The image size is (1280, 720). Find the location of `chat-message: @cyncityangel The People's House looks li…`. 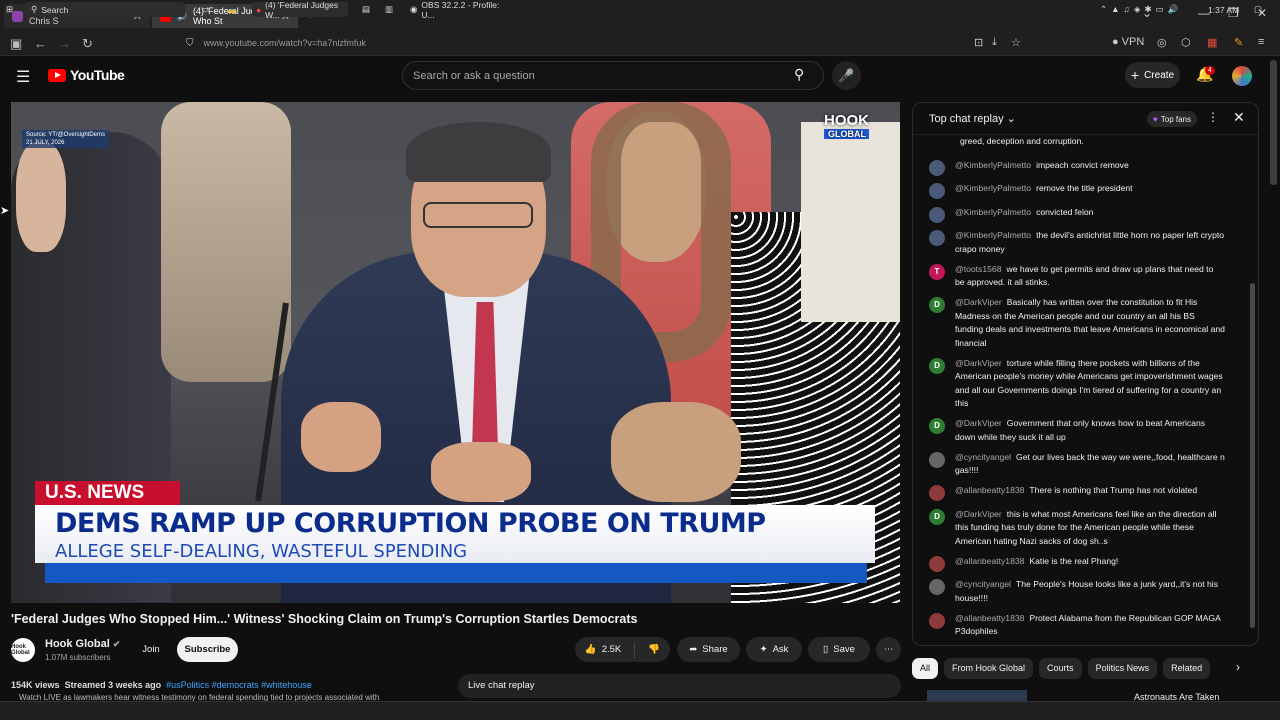

chat-message: @cyncityangel The People's House looks li… is located at coordinates (1080, 591).